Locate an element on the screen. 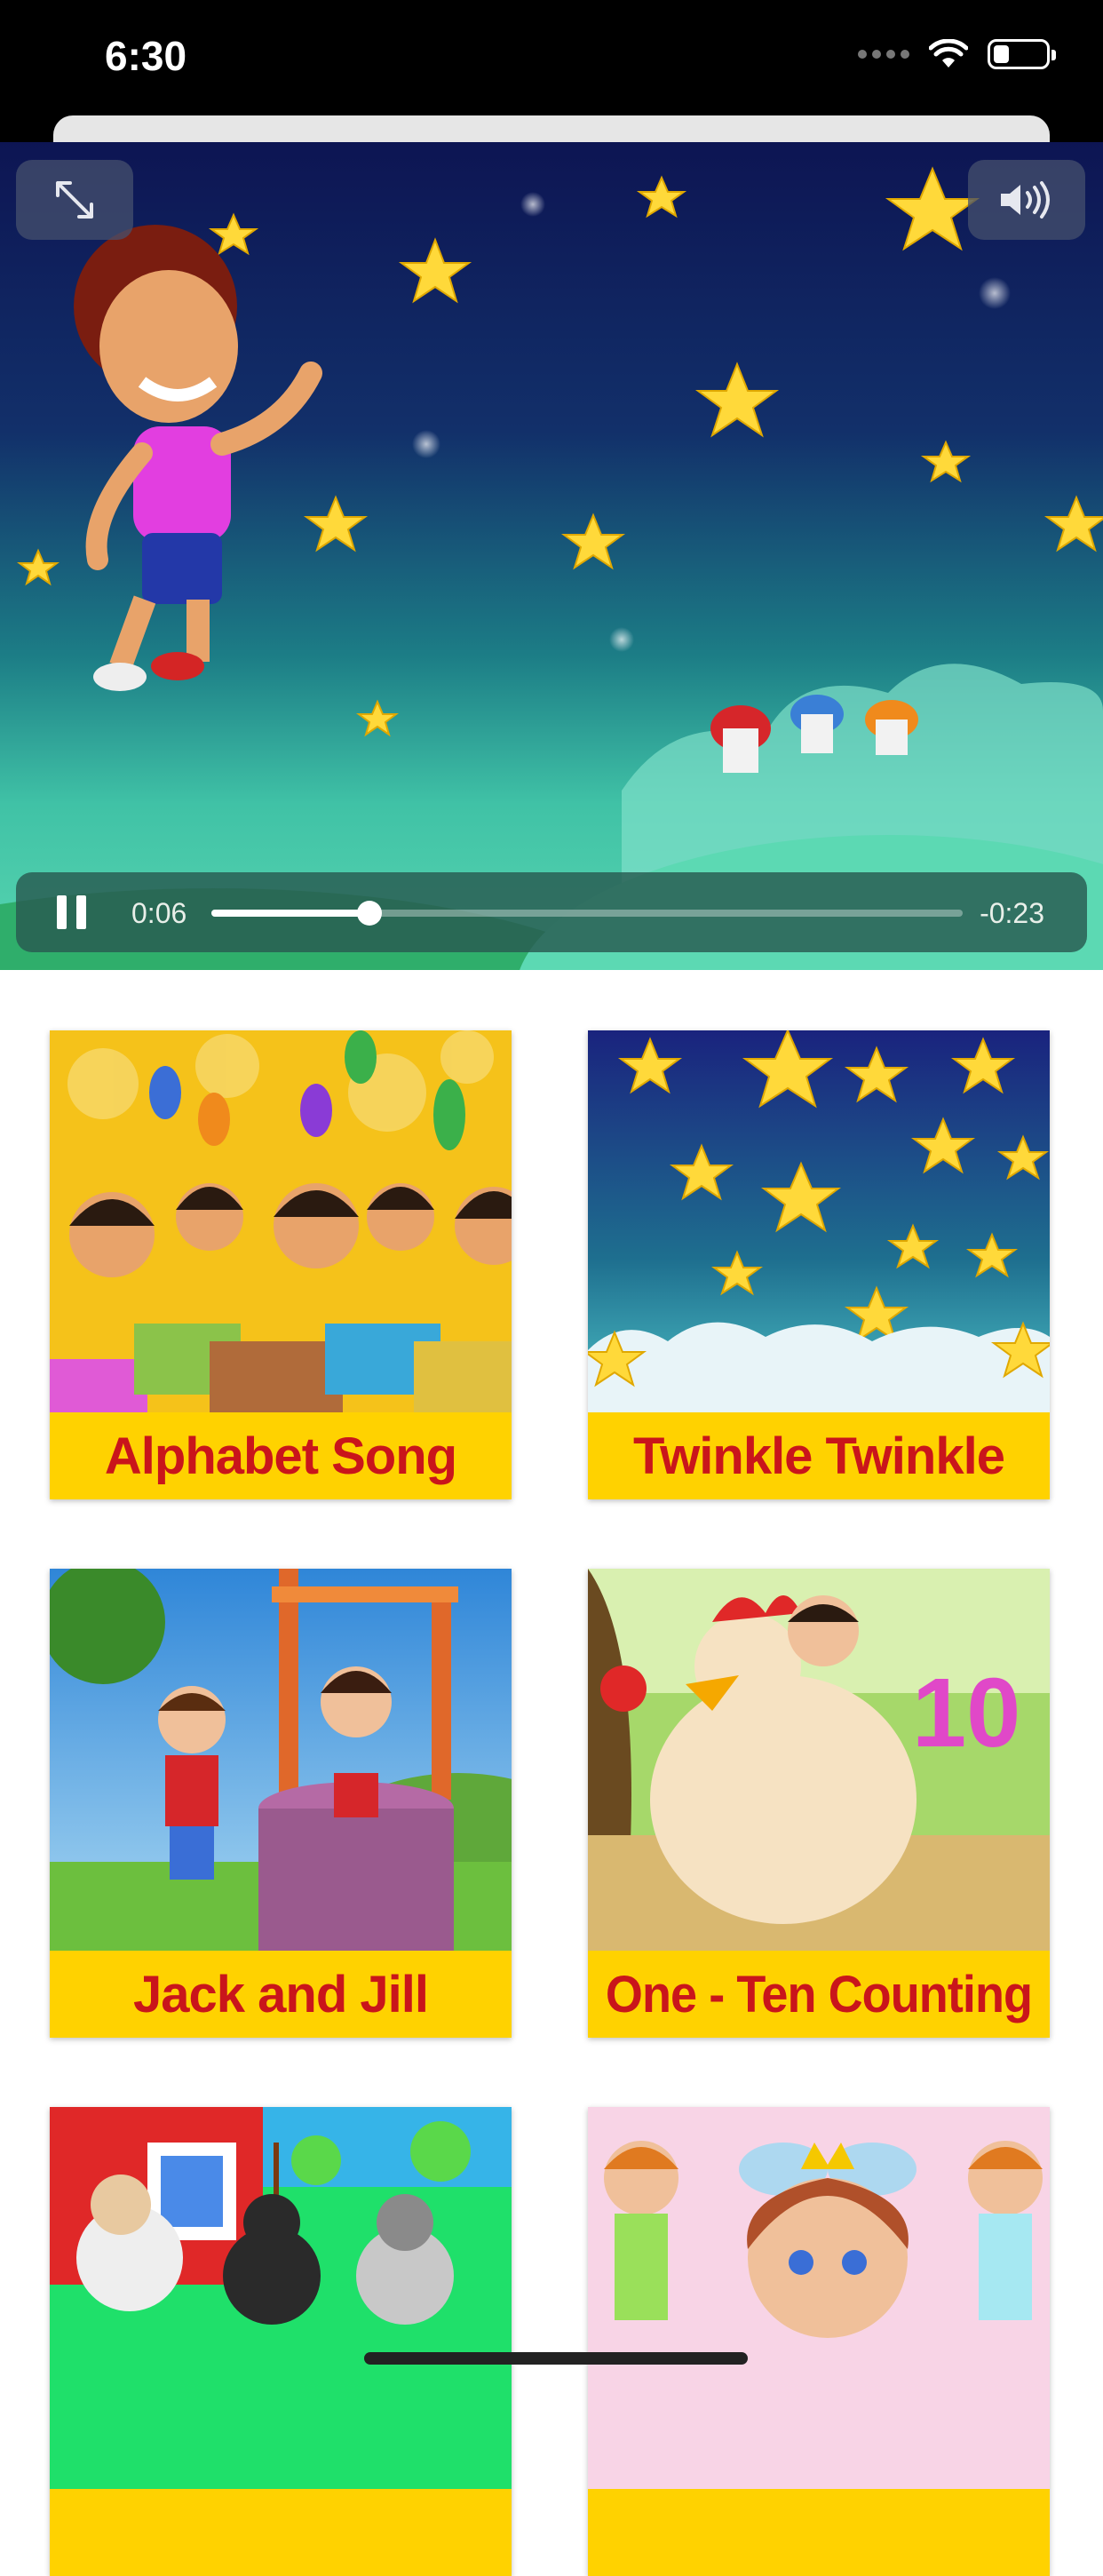 This screenshot has width=1103, height=2576. volume-button is located at coordinates (1026, 200).